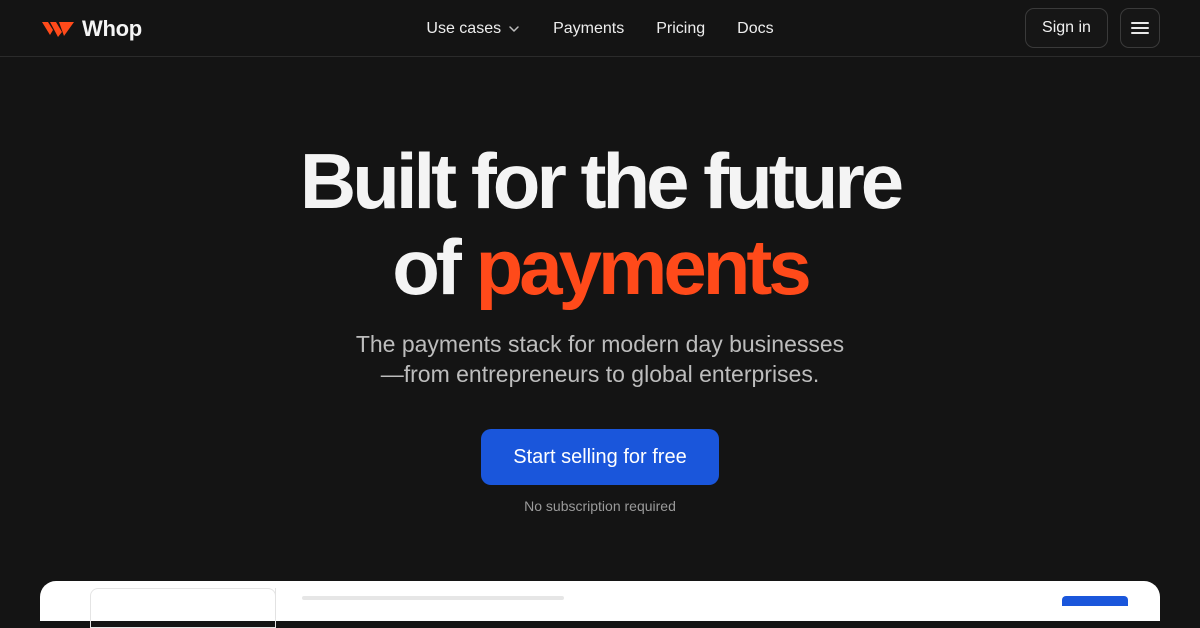  Describe the element at coordinates (433, 598) in the screenshot. I see `preview-search-bar` at that location.